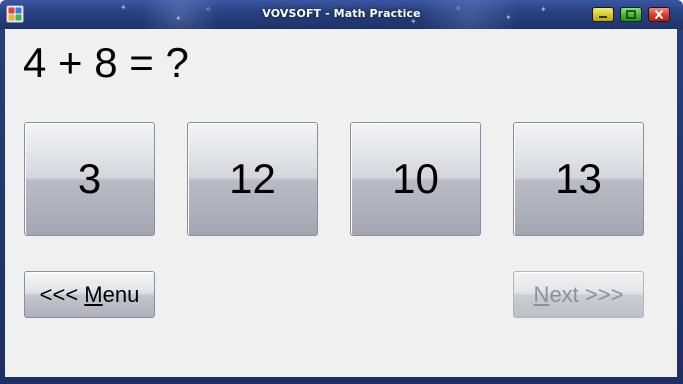 The height and width of the screenshot is (384, 683). I want to click on title-bar: ✦ ✦ ✧ ✦ ✧ ✦ ✦ VOVSOFT - Math Practice, so click(341, 14).